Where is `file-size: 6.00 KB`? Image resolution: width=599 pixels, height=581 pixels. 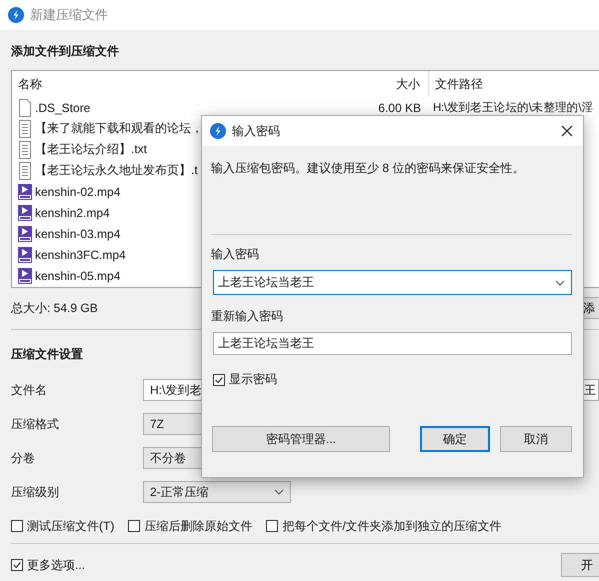
file-size: 6.00 KB is located at coordinates (399, 107).